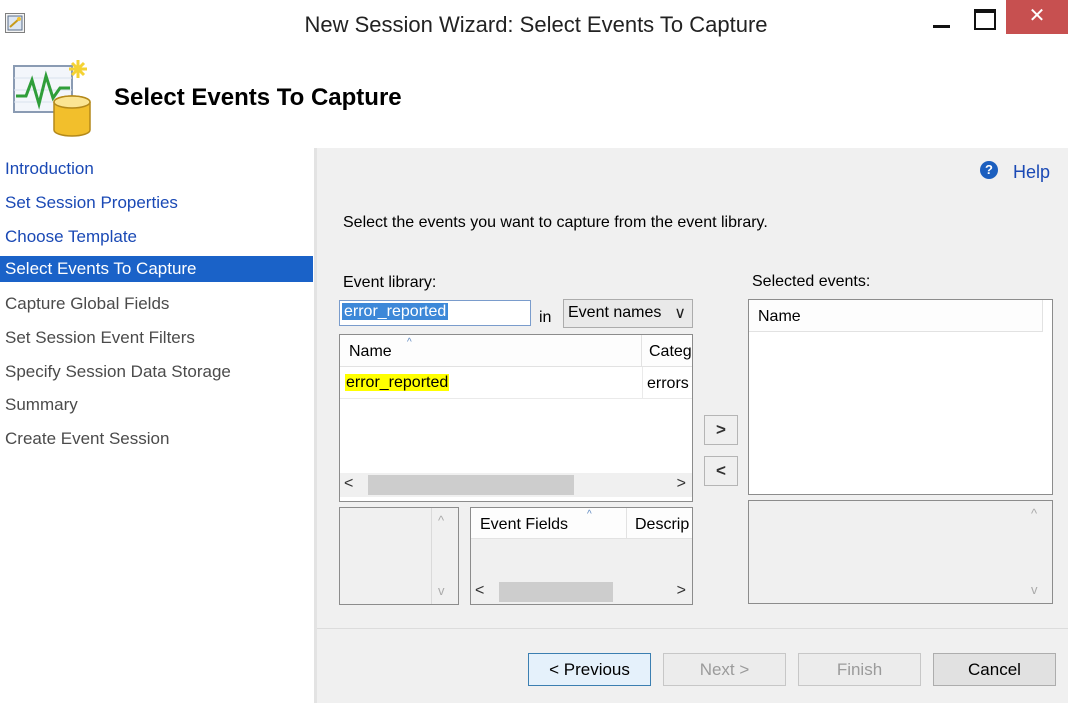 The image size is (1068, 703). Describe the element at coordinates (941, 17) in the screenshot. I see `minimize-button` at that location.